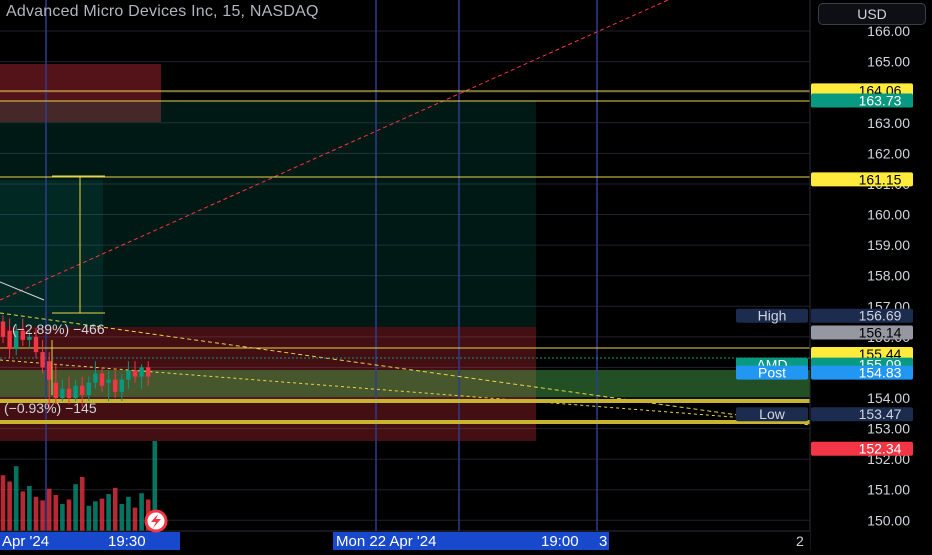  I want to click on price-tag-value: 161.15, so click(880, 179).